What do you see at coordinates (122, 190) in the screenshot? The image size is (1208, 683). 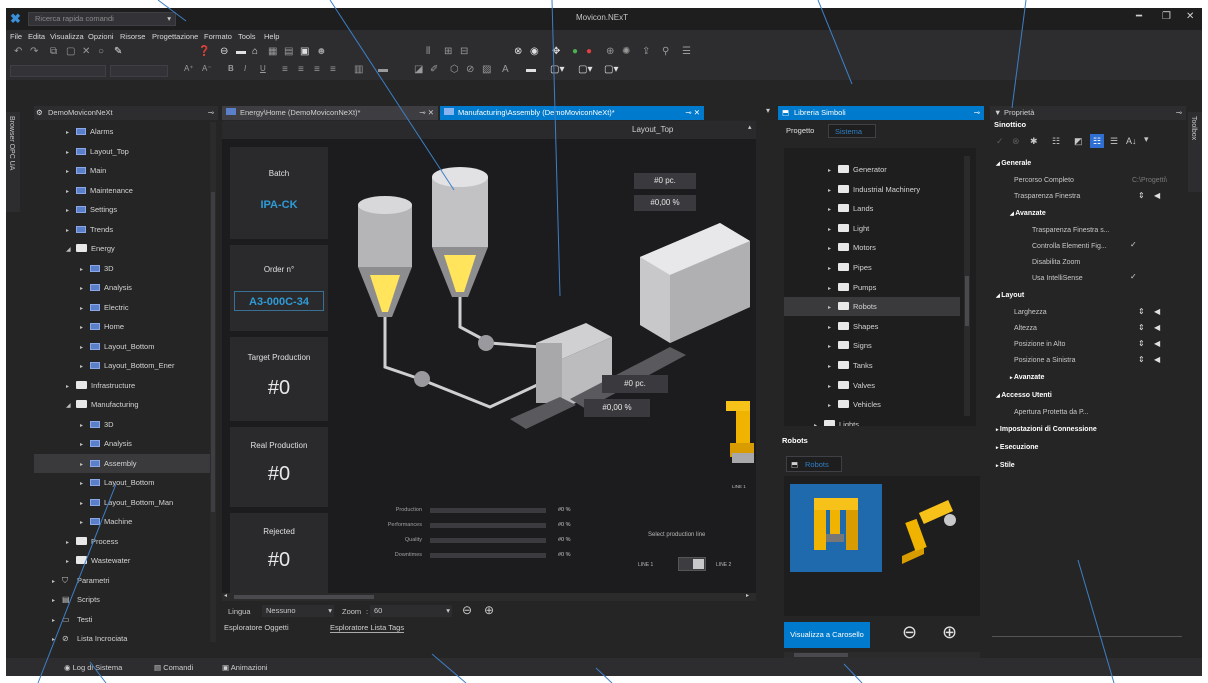 I see `tree-item: ▸ Maintenance` at bounding box center [122, 190].